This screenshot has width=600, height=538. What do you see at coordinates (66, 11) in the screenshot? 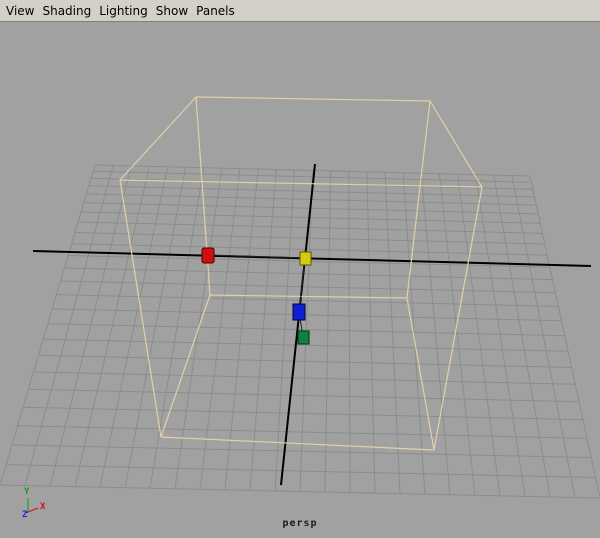
I see `menu-shading: Shading` at bounding box center [66, 11].